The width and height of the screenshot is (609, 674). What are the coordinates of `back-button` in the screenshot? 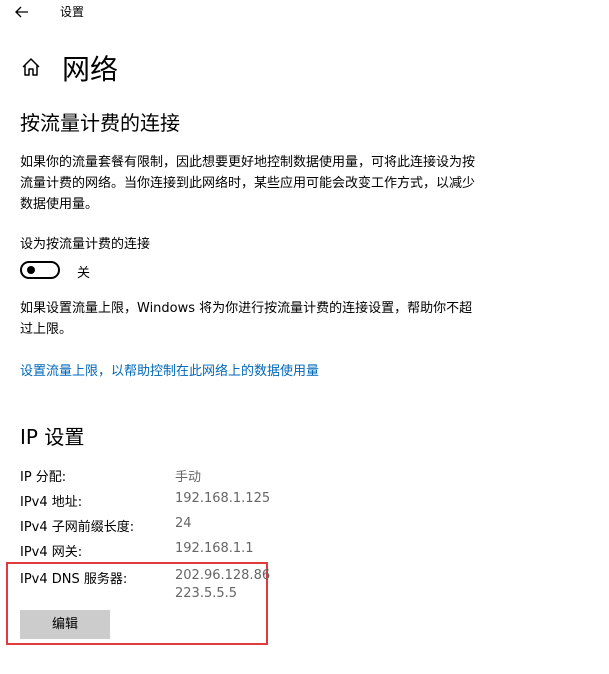 It's located at (22, 12).